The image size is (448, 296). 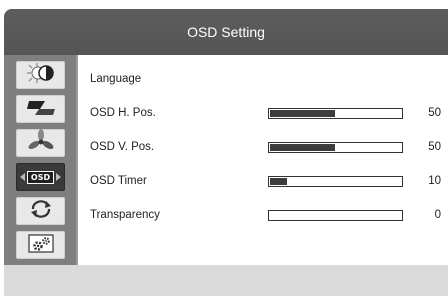 What do you see at coordinates (115, 79) in the screenshot?
I see `language-label: Language` at bounding box center [115, 79].